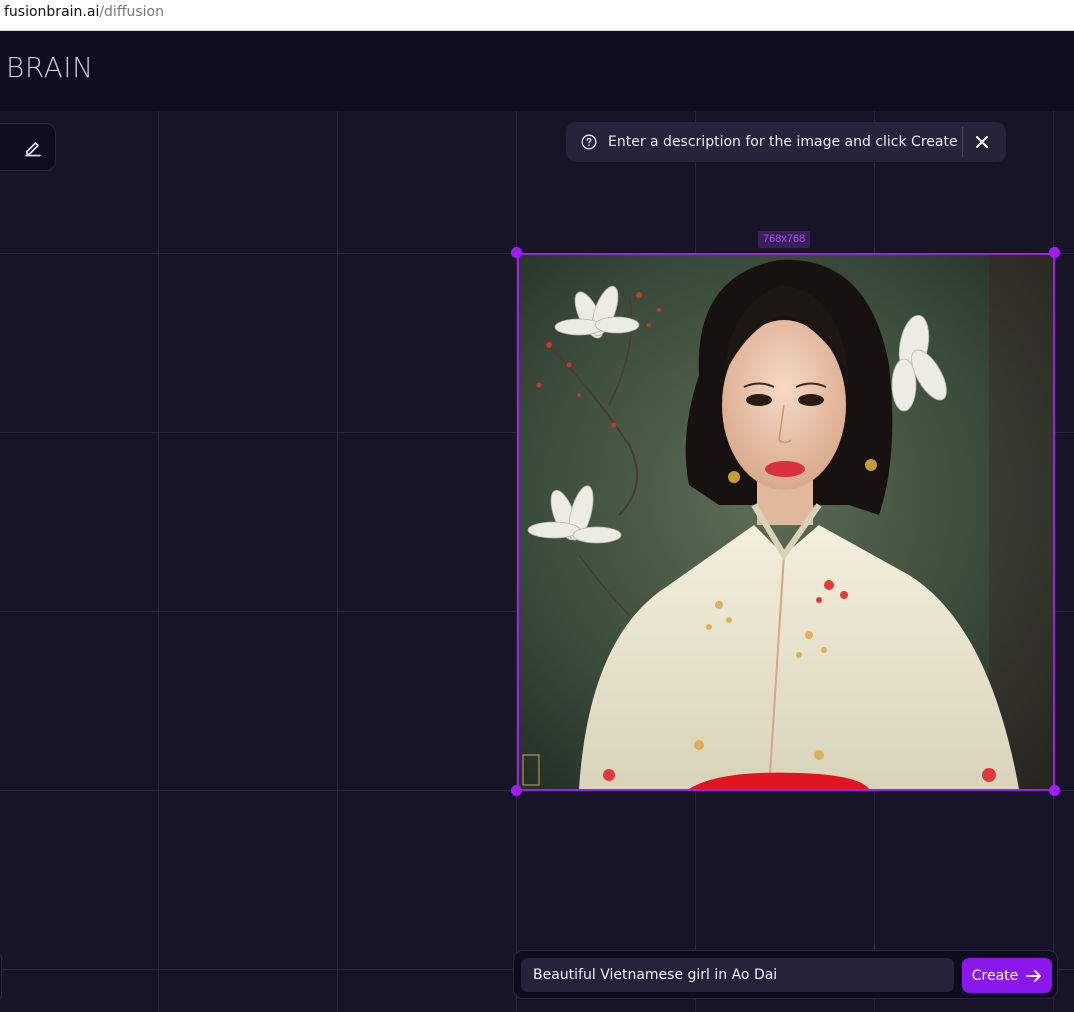  What do you see at coordinates (33, 147) in the screenshot?
I see `pencil-eraser-icon` at bounding box center [33, 147].